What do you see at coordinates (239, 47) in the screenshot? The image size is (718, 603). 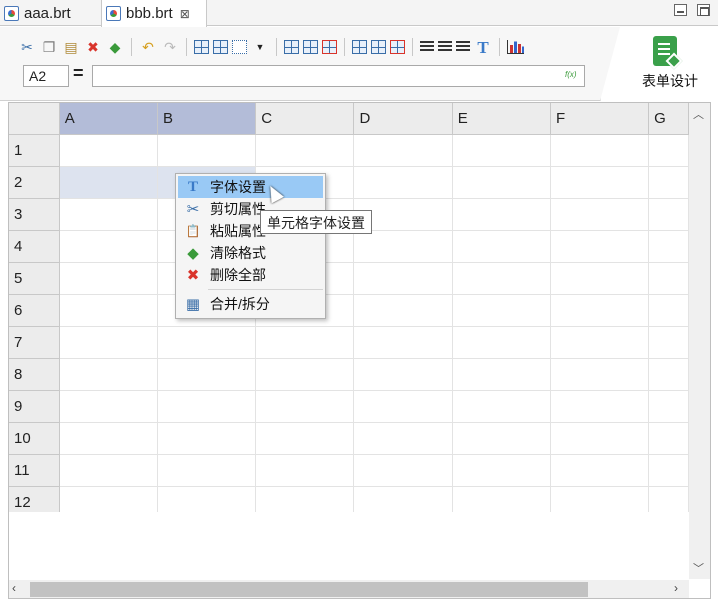 I see `border-icon` at bounding box center [239, 47].